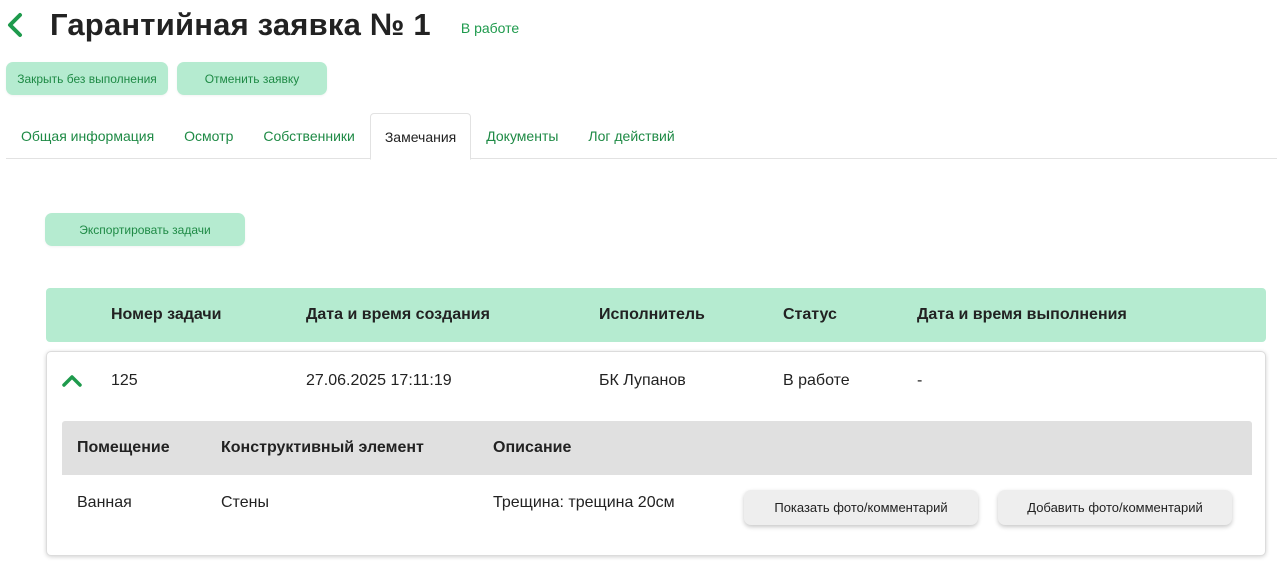 The width and height of the screenshot is (1277, 564). I want to click on collapse-toggle, so click(72, 380).